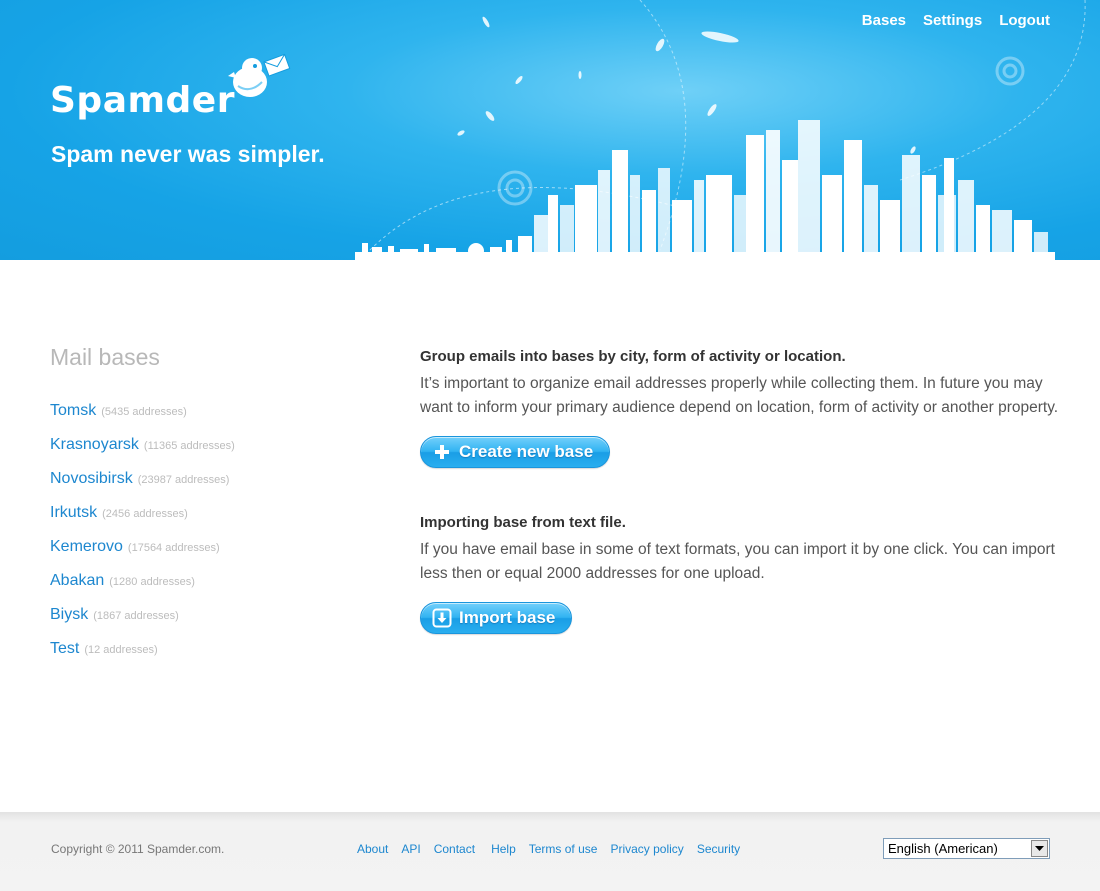  Describe the element at coordinates (138, 849) in the screenshot. I see `copyright-text: Copyright © 2011 Spamder.com.` at that location.